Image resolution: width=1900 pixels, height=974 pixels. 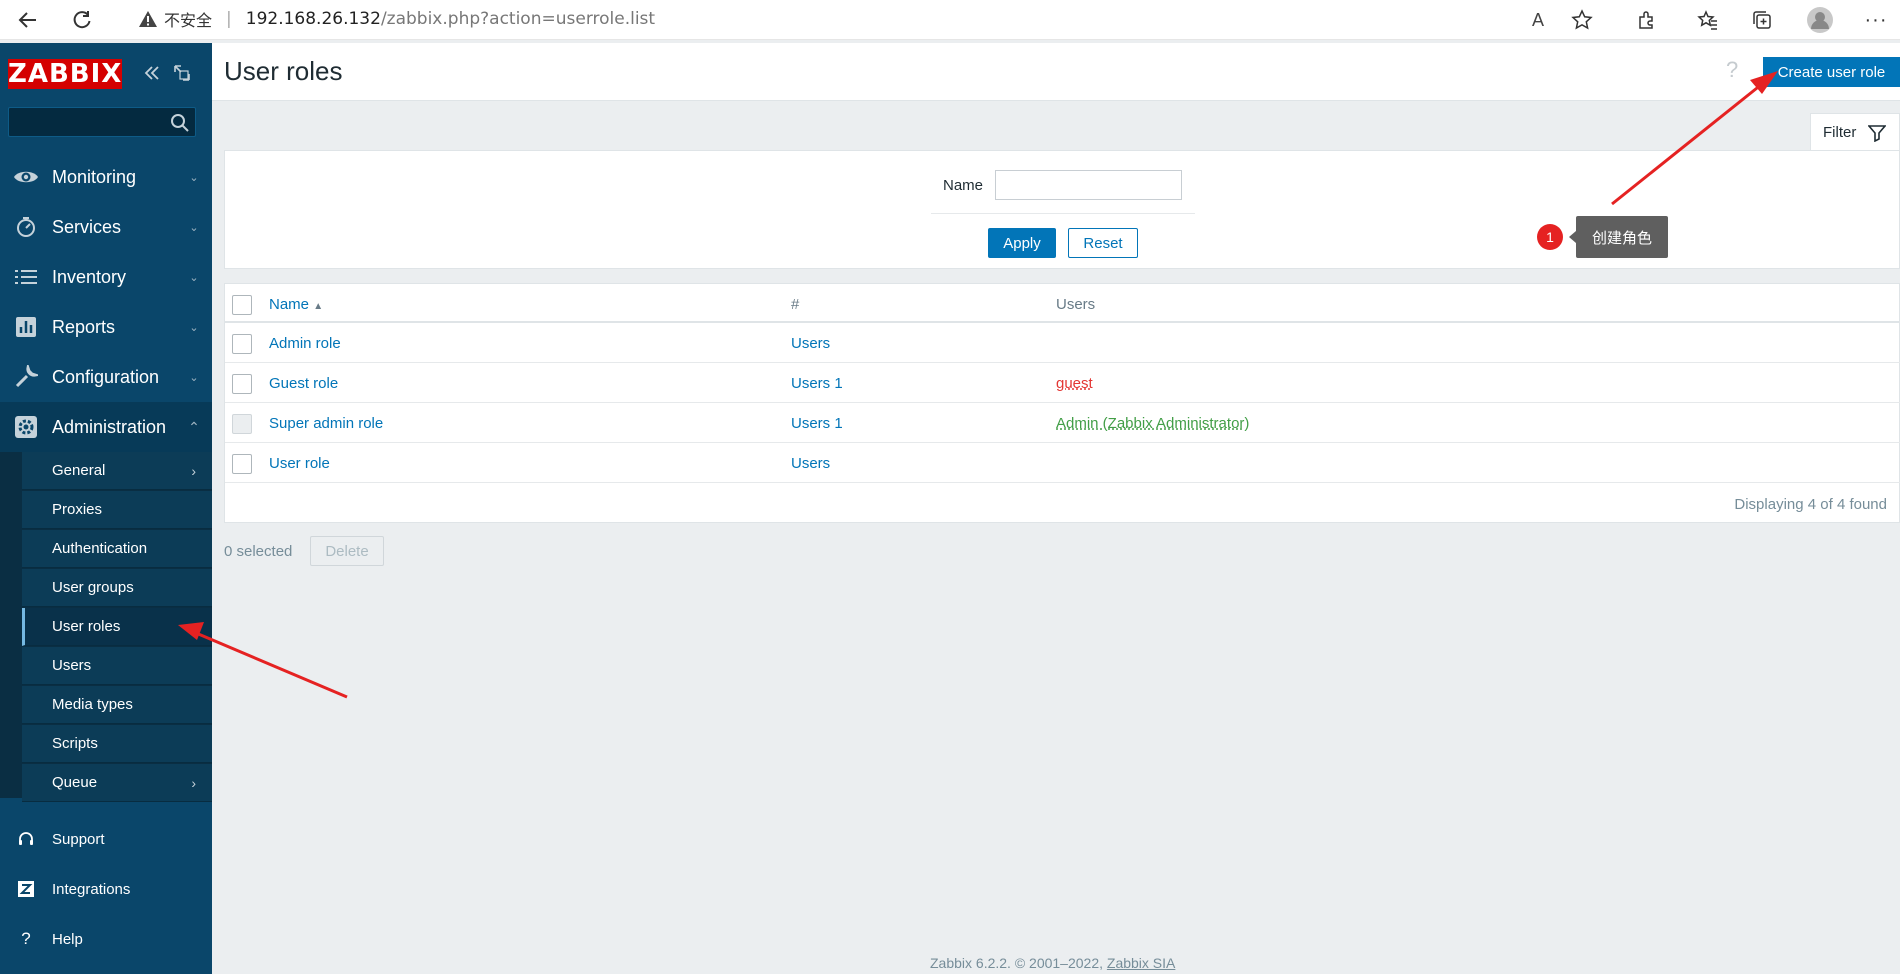 I want to click on help-icon: ?, so click(x=1732, y=70).